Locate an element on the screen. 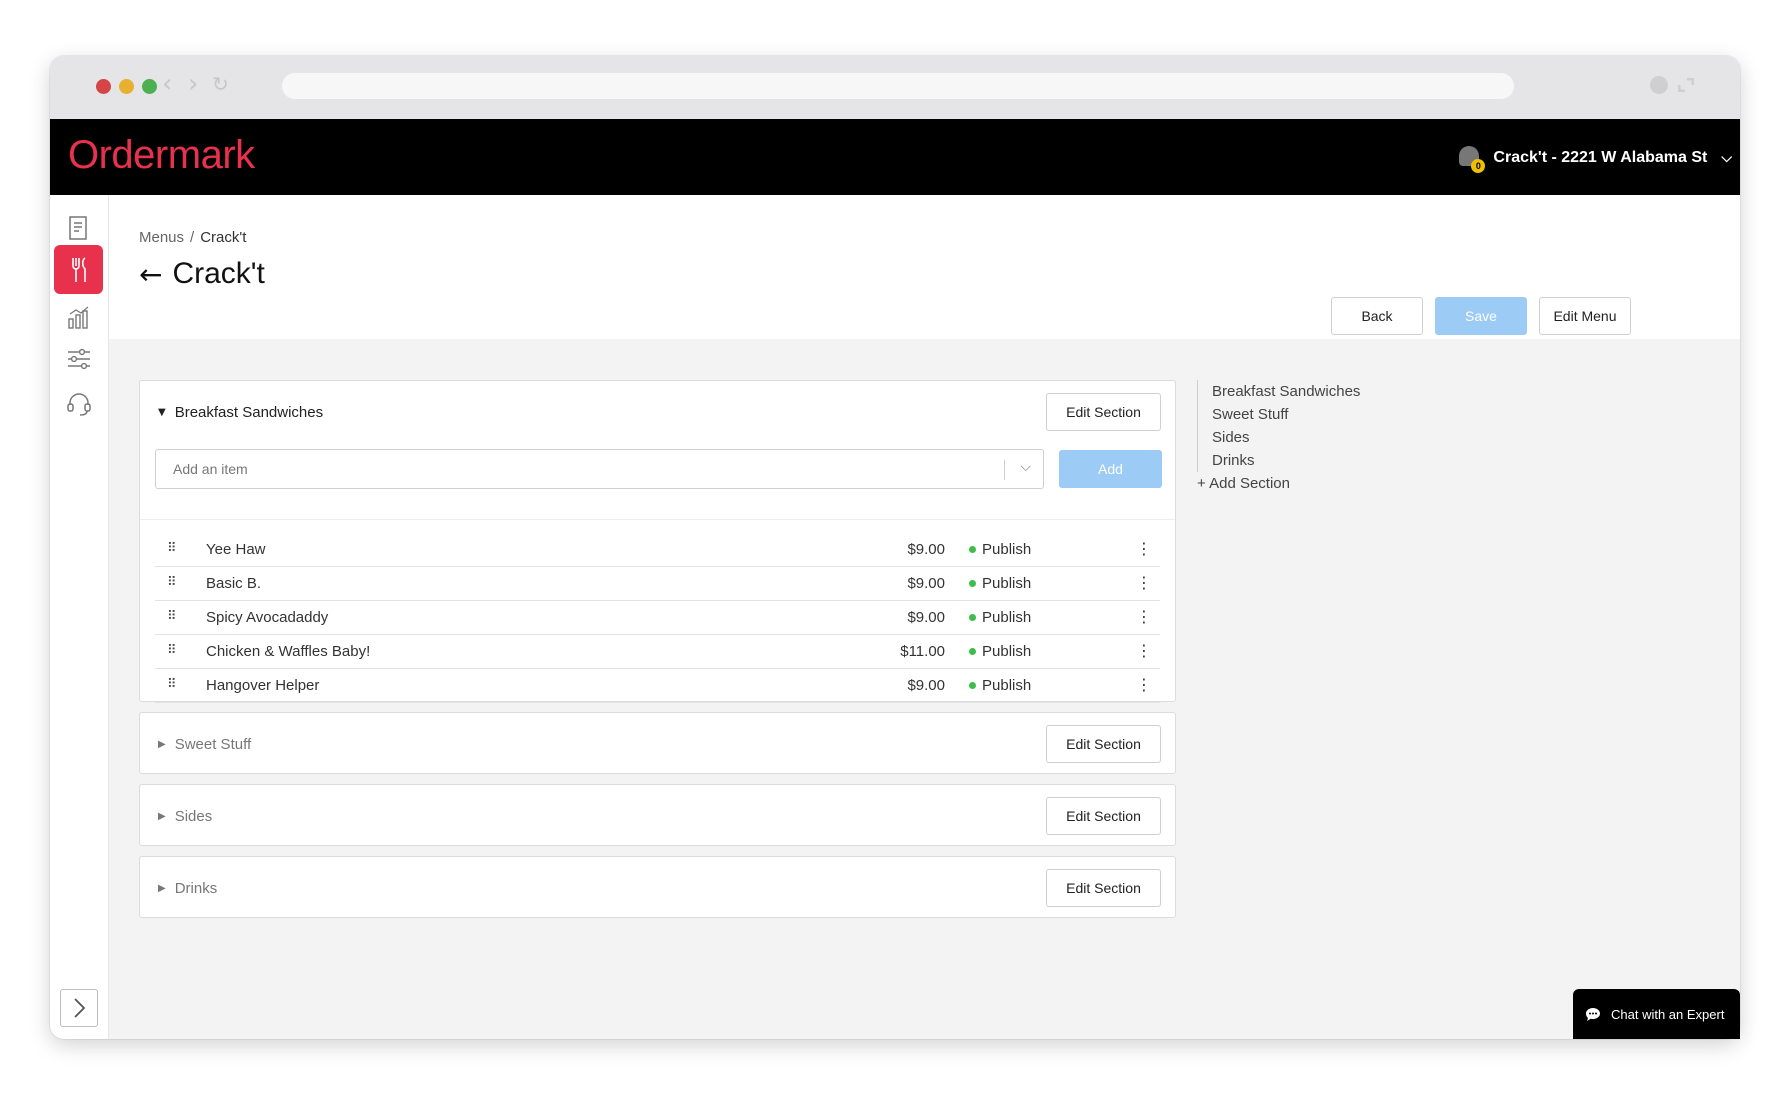 This screenshot has height=1095, width=1783. outline-item: Sweet Stuff is located at coordinates (1286, 414).